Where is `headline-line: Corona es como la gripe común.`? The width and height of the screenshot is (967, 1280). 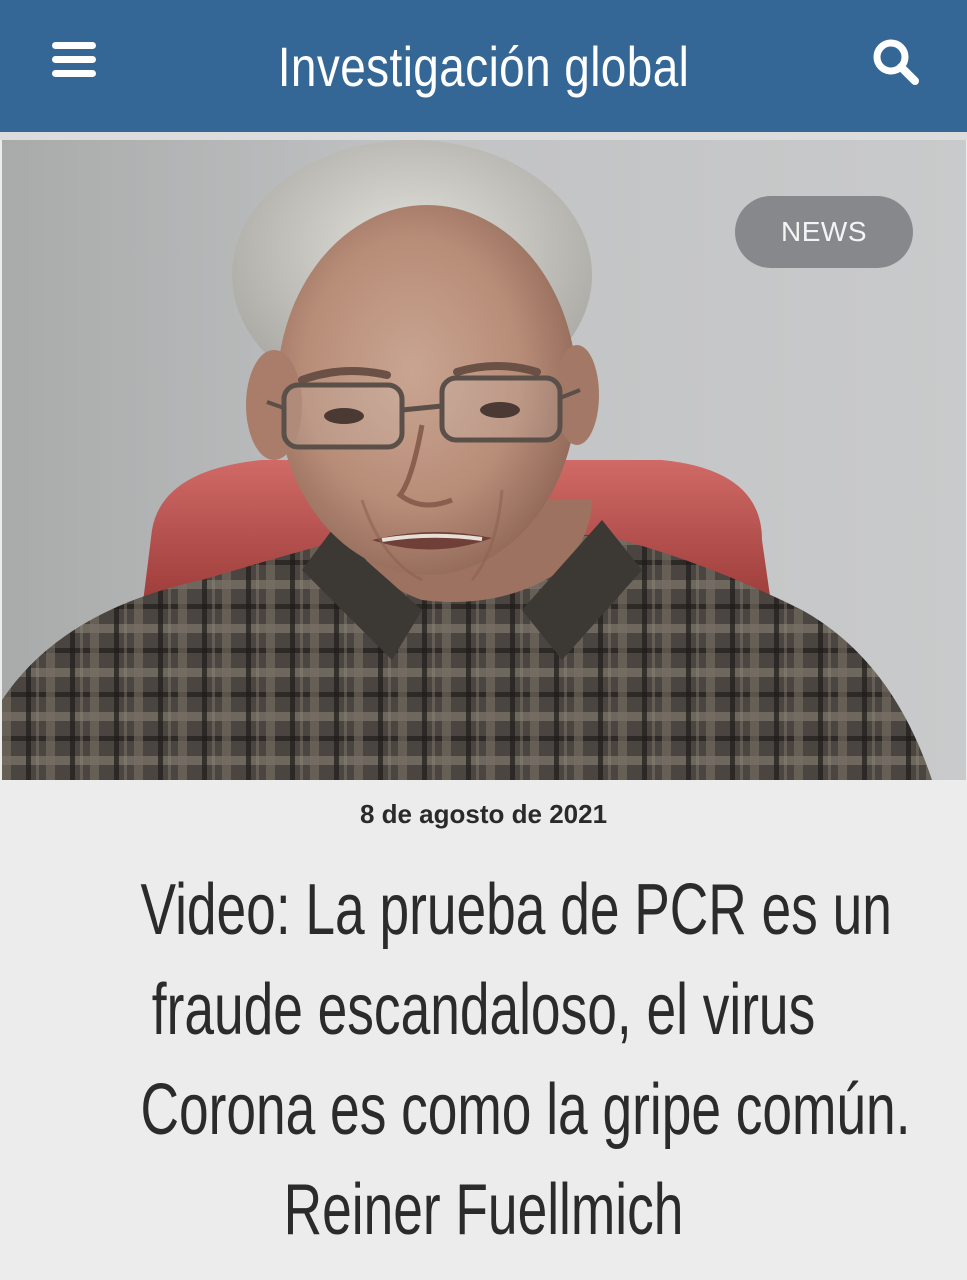 headline-line: Corona es como la gripe común. is located at coordinates (525, 1110).